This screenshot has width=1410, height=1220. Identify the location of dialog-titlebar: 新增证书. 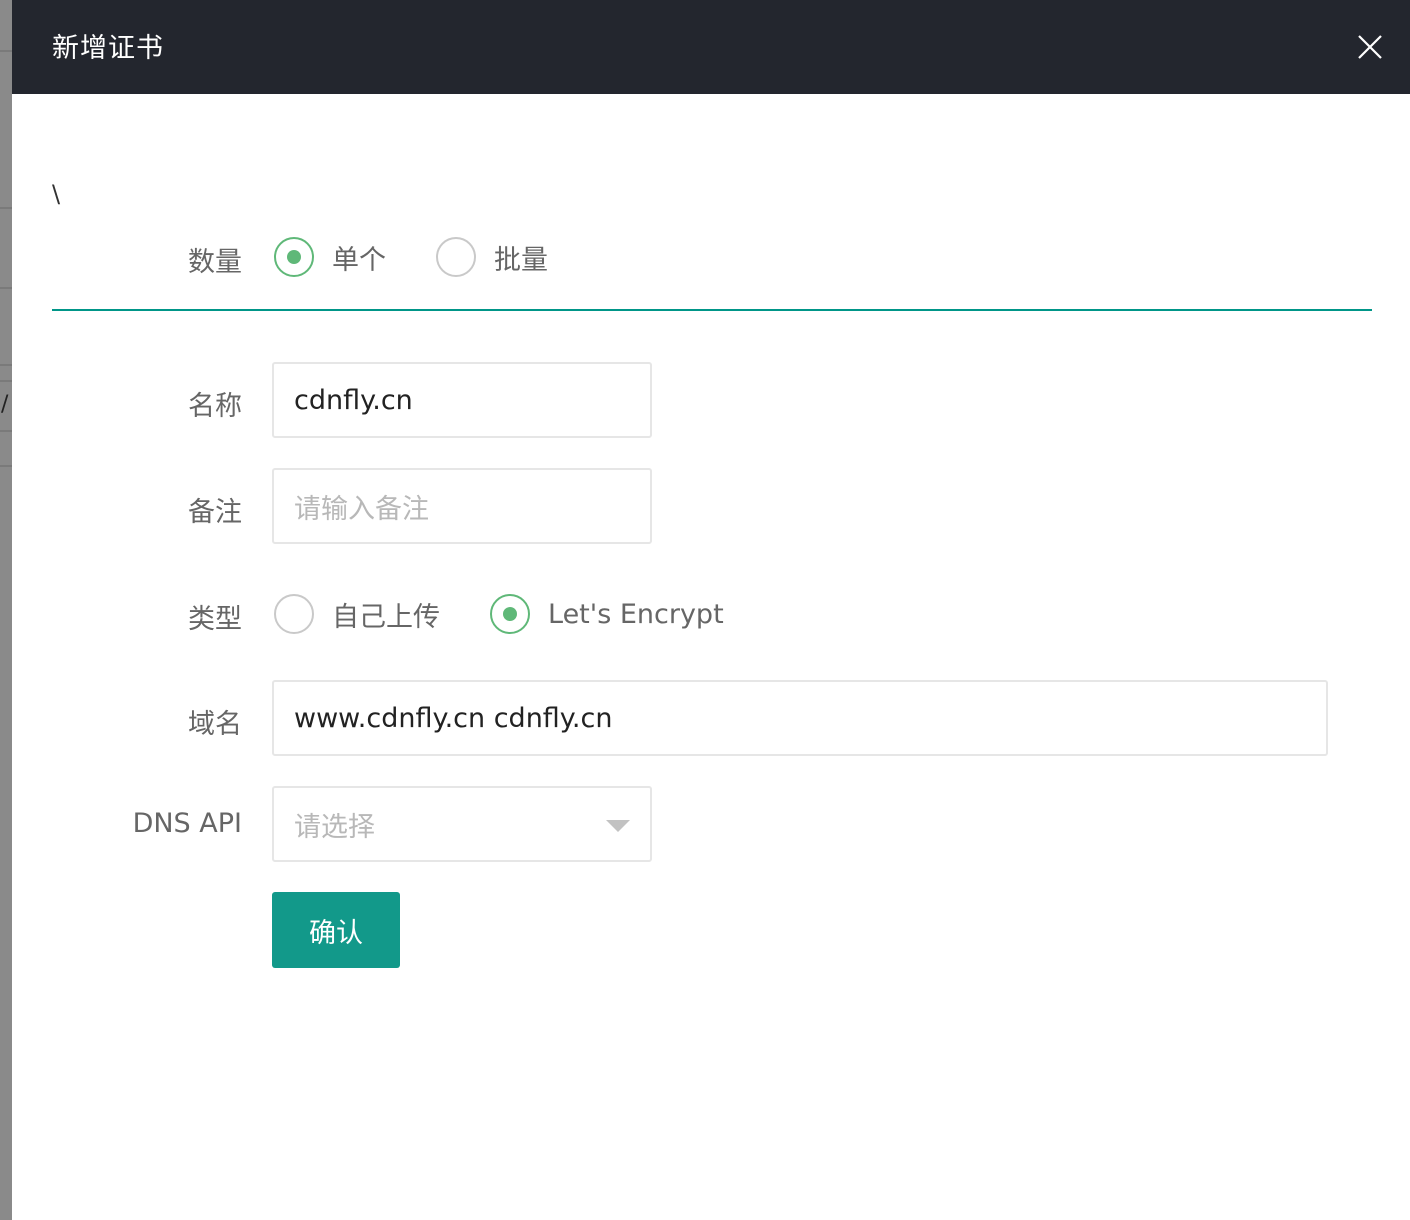
(711, 47).